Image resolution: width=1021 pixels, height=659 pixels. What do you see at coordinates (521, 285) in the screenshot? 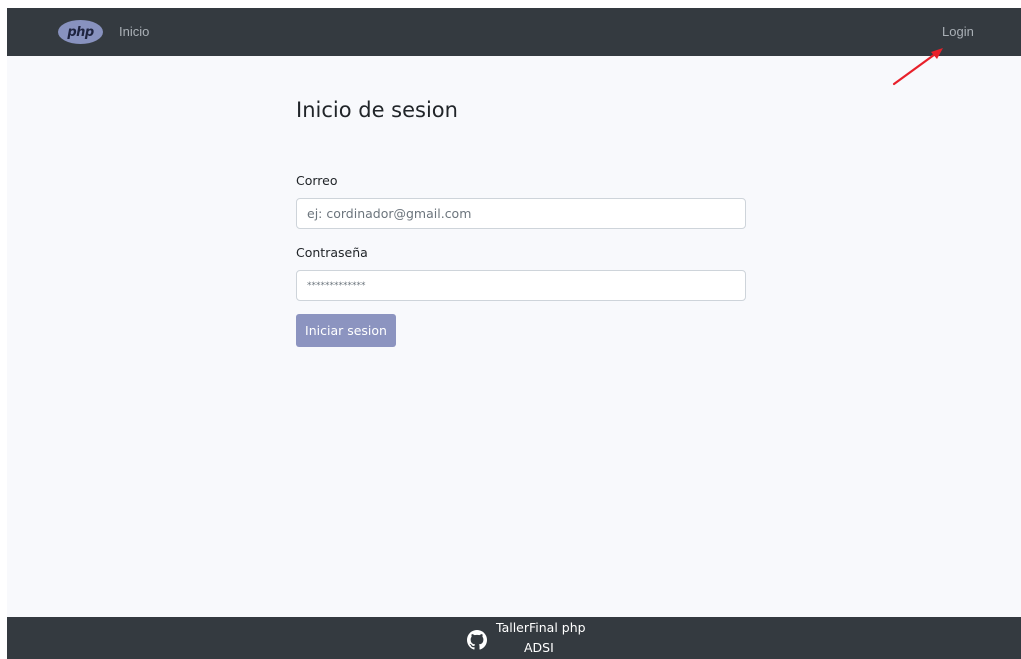
I see `password-field` at bounding box center [521, 285].